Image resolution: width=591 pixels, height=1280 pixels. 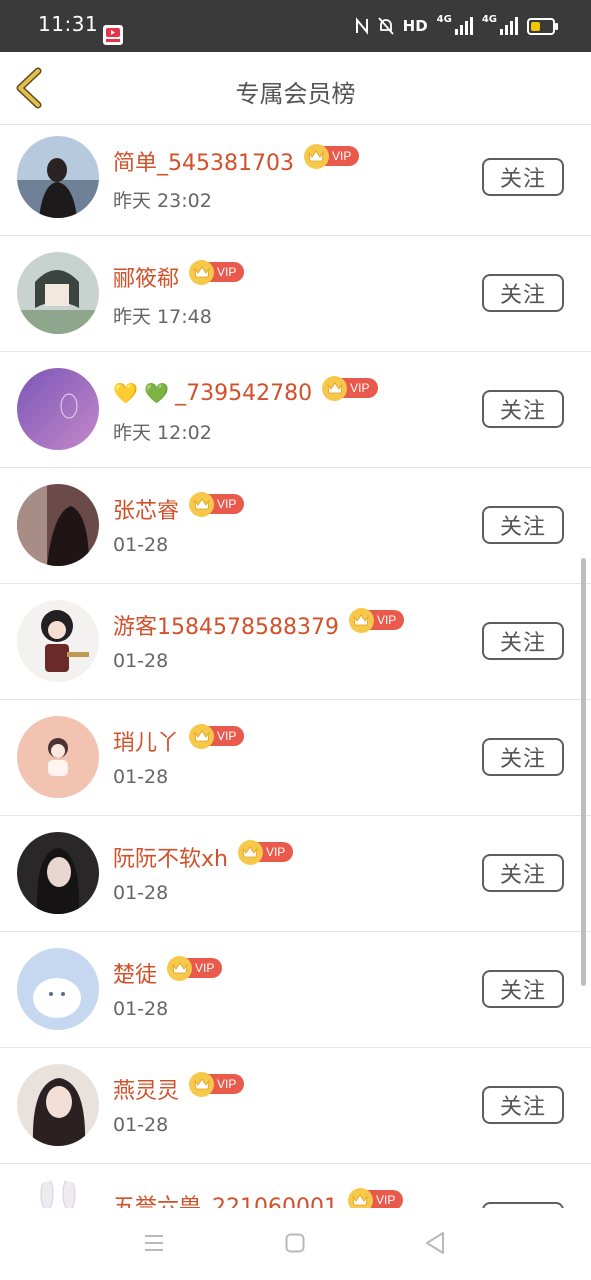 What do you see at coordinates (415, 26) in the screenshot?
I see `hd-label: HD` at bounding box center [415, 26].